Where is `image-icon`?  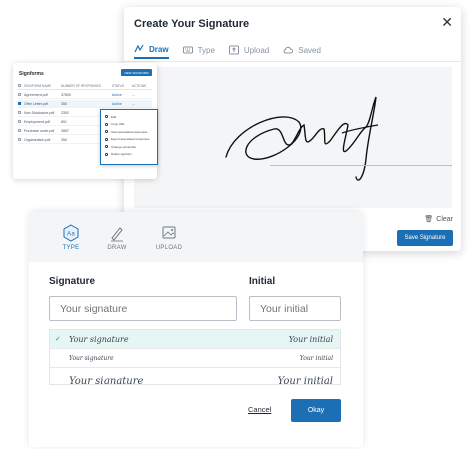 image-icon is located at coordinates (169, 232).